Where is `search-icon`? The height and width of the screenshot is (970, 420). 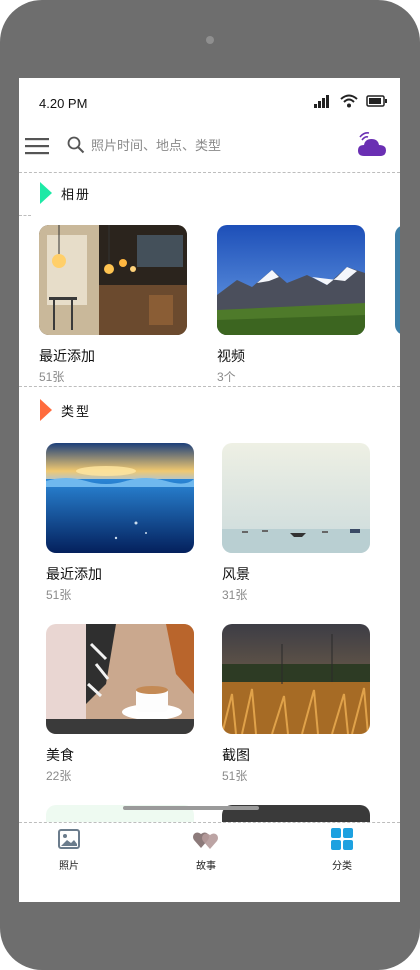 search-icon is located at coordinates (76, 145).